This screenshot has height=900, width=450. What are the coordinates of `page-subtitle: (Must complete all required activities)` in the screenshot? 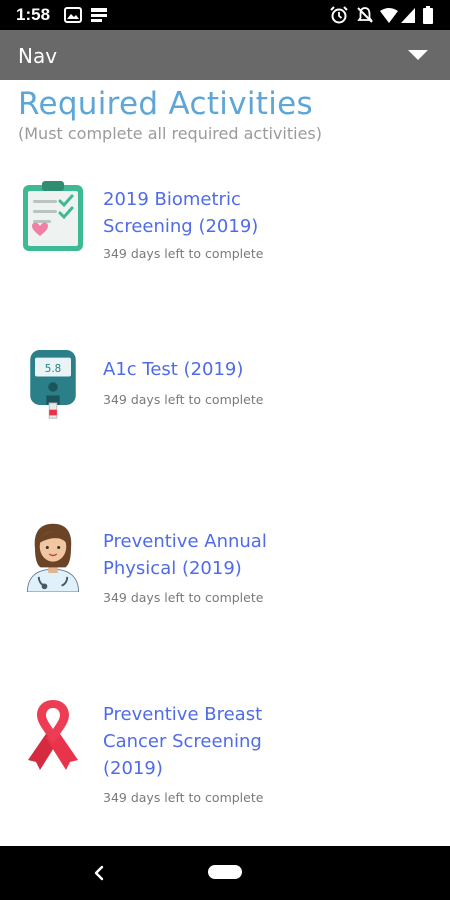 It's located at (170, 133).